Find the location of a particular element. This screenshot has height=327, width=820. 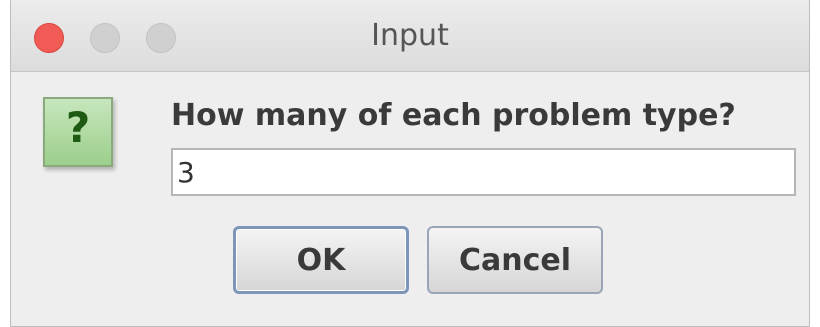

window-title: Input is located at coordinates (410, 35).